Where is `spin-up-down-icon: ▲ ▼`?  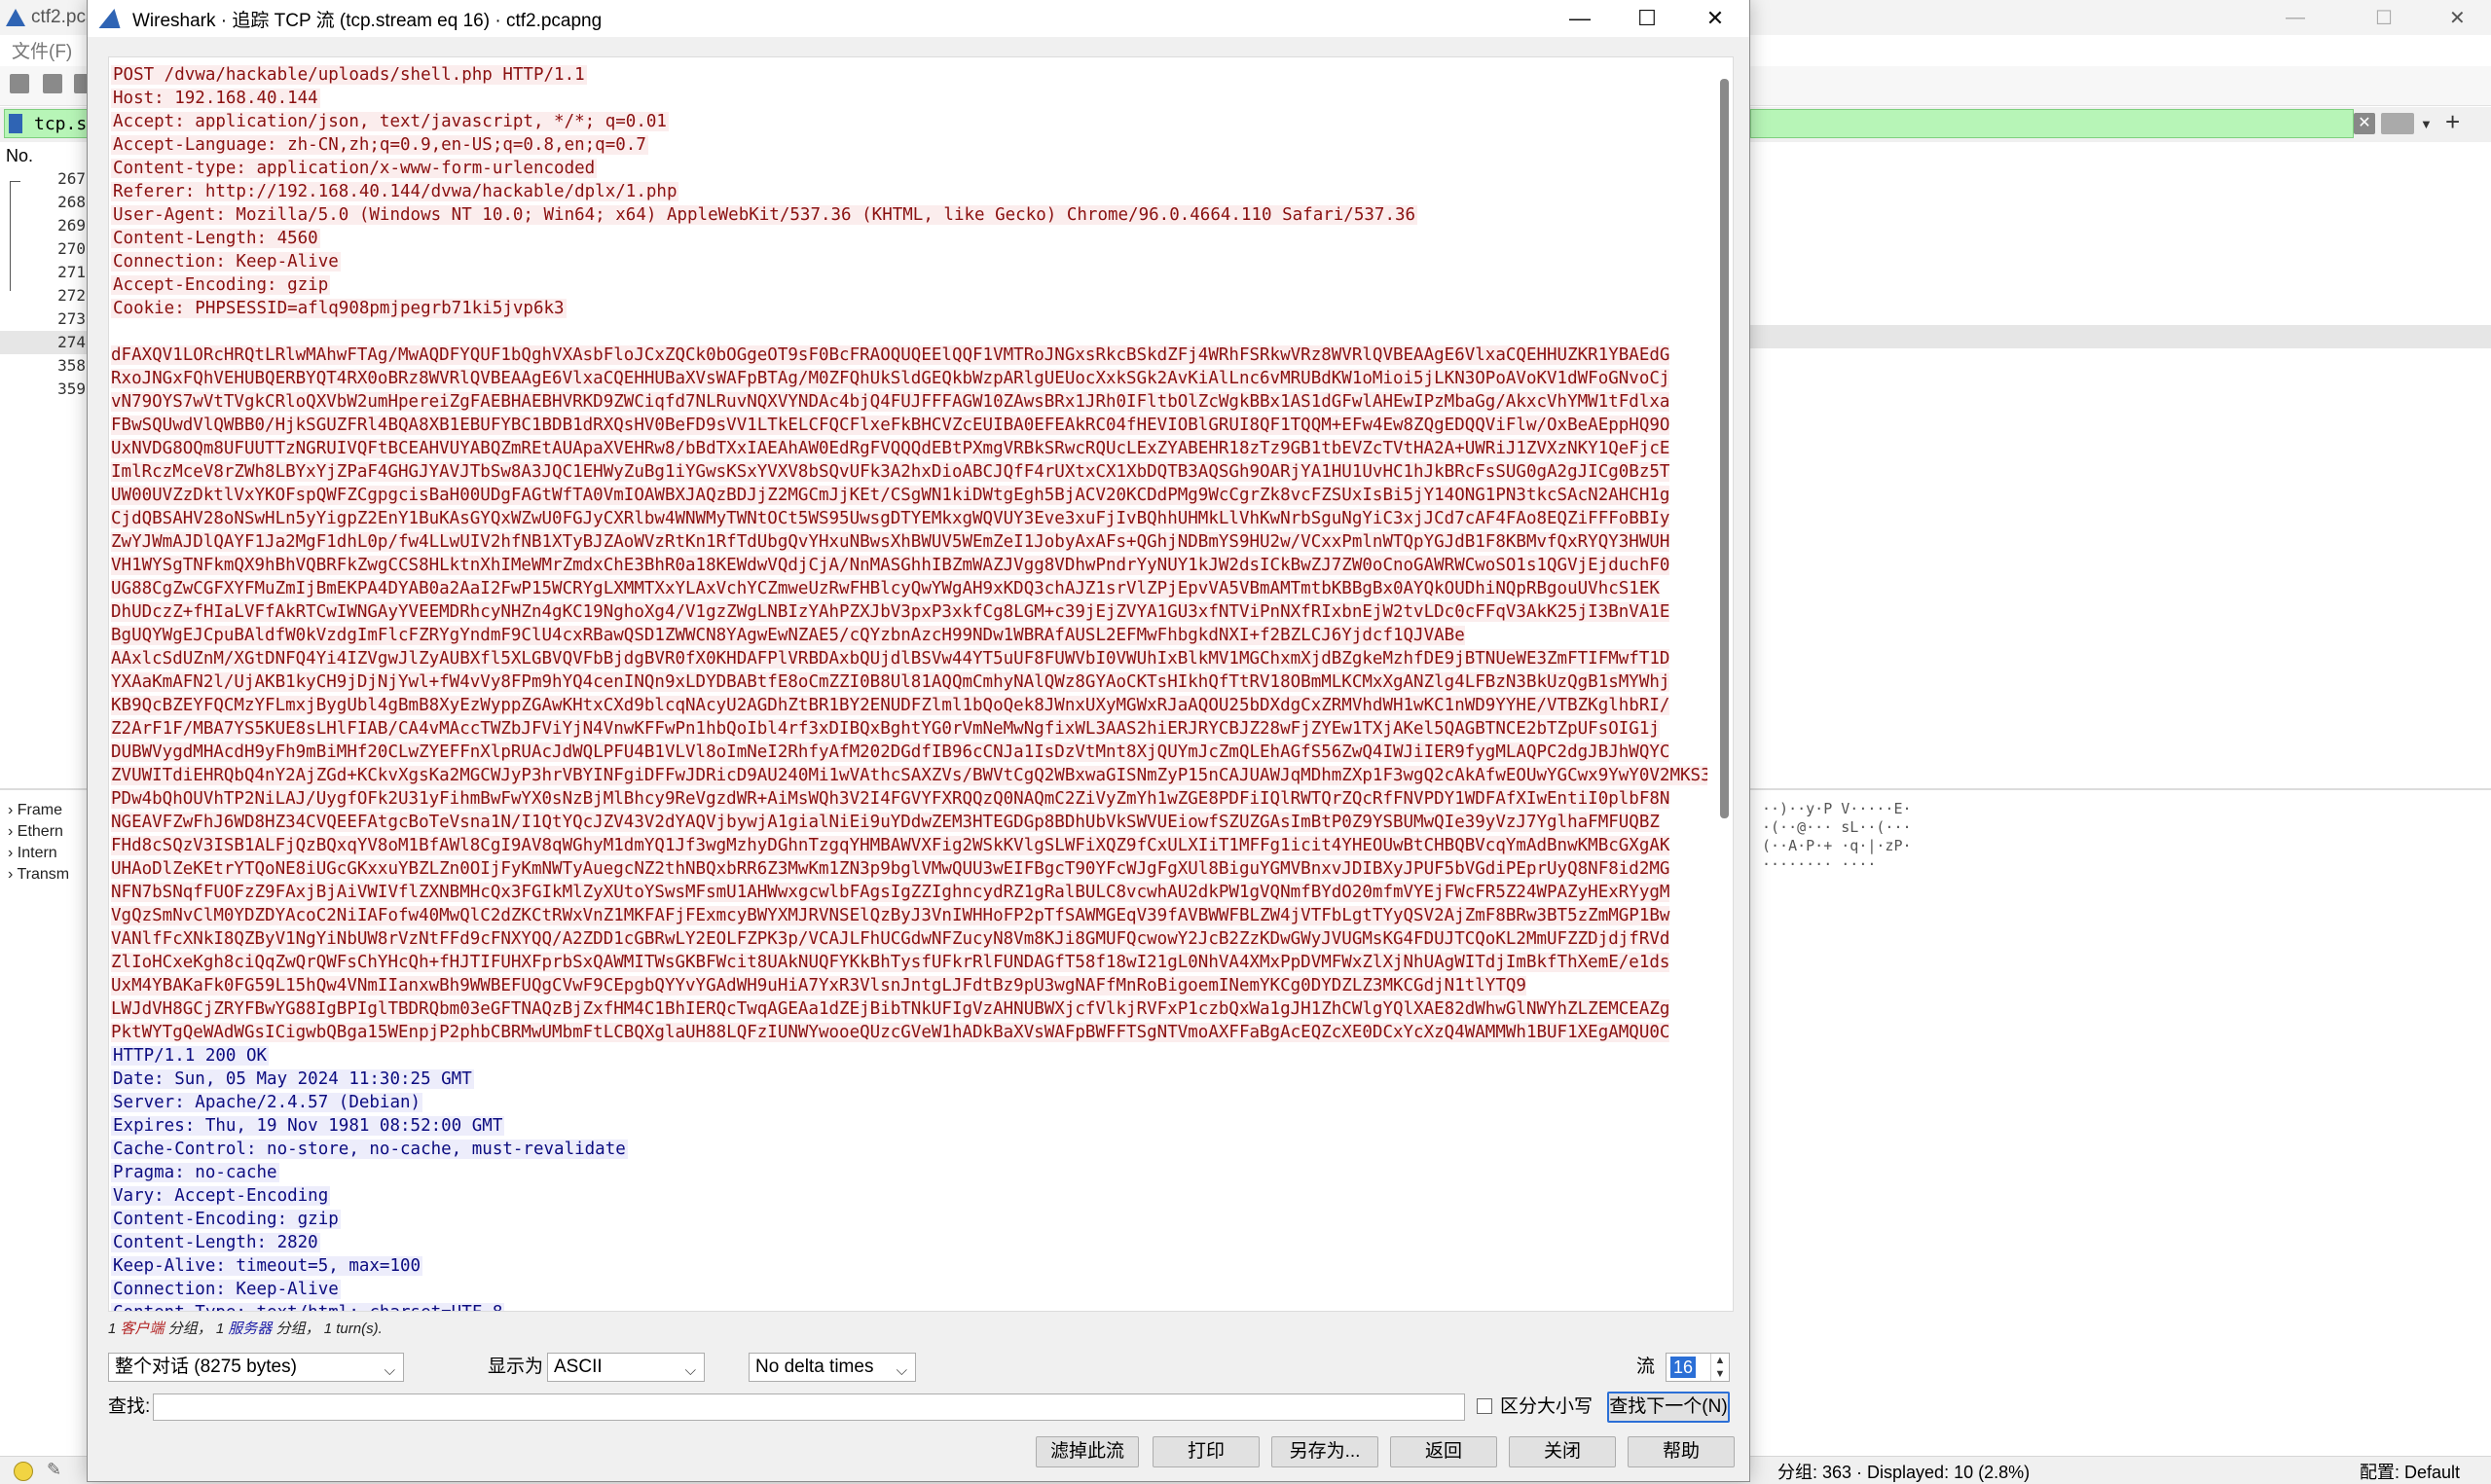 spin-up-down-icon: ▲ ▼ is located at coordinates (1719, 1368).